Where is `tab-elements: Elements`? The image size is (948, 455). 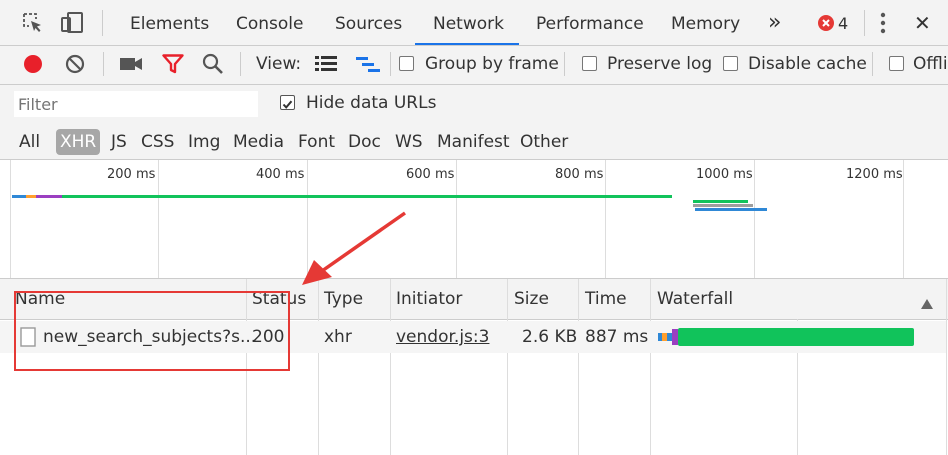 tab-elements: Elements is located at coordinates (169, 22).